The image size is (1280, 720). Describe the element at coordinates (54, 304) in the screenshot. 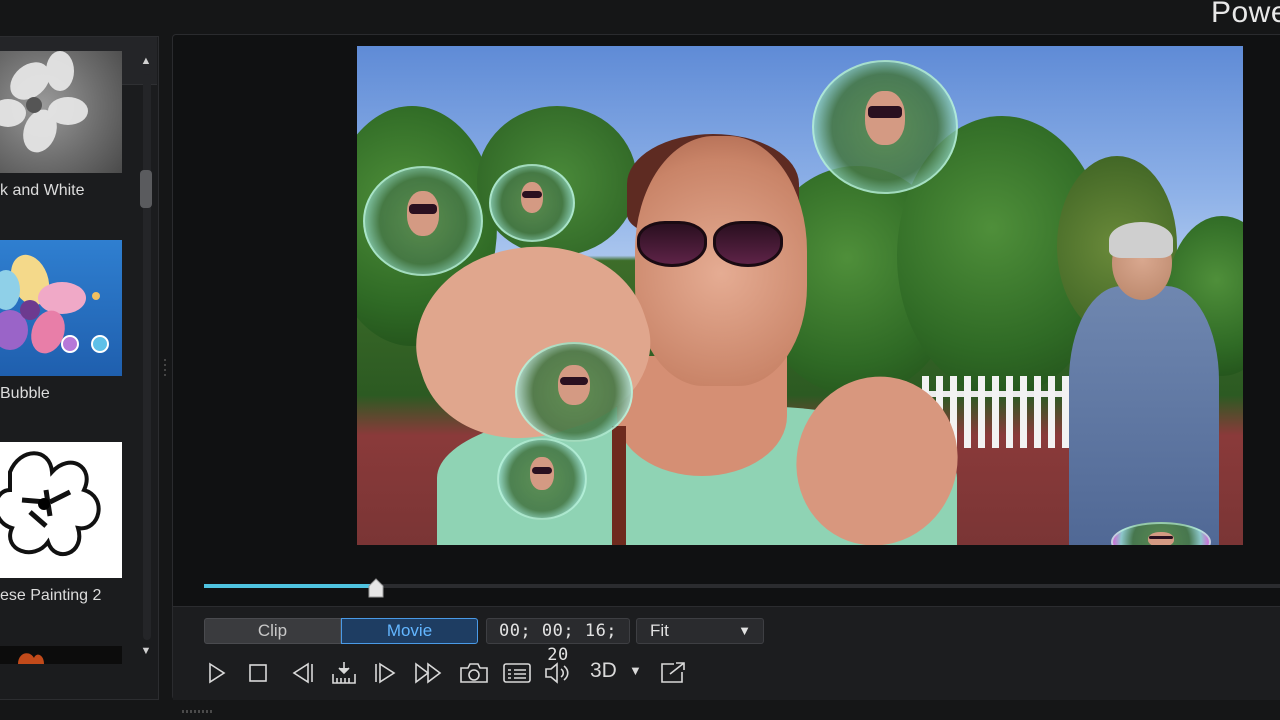

I see `colorful-pinwheel-icon` at that location.